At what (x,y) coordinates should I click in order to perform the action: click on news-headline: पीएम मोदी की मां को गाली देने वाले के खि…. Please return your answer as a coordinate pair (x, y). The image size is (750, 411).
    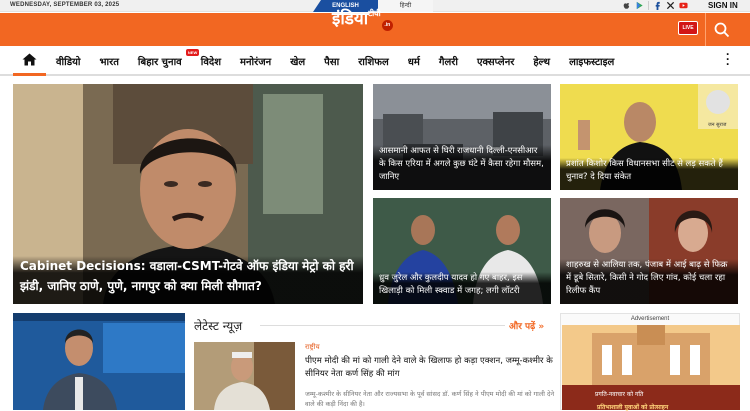
    Looking at the image, I should click on (430, 368).